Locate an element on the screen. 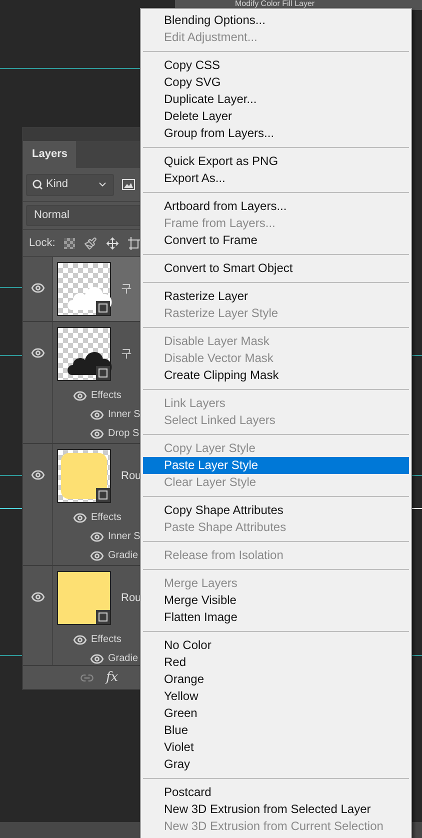 Image resolution: width=422 pixels, height=838 pixels. menu-item: Orange is located at coordinates (276, 679).